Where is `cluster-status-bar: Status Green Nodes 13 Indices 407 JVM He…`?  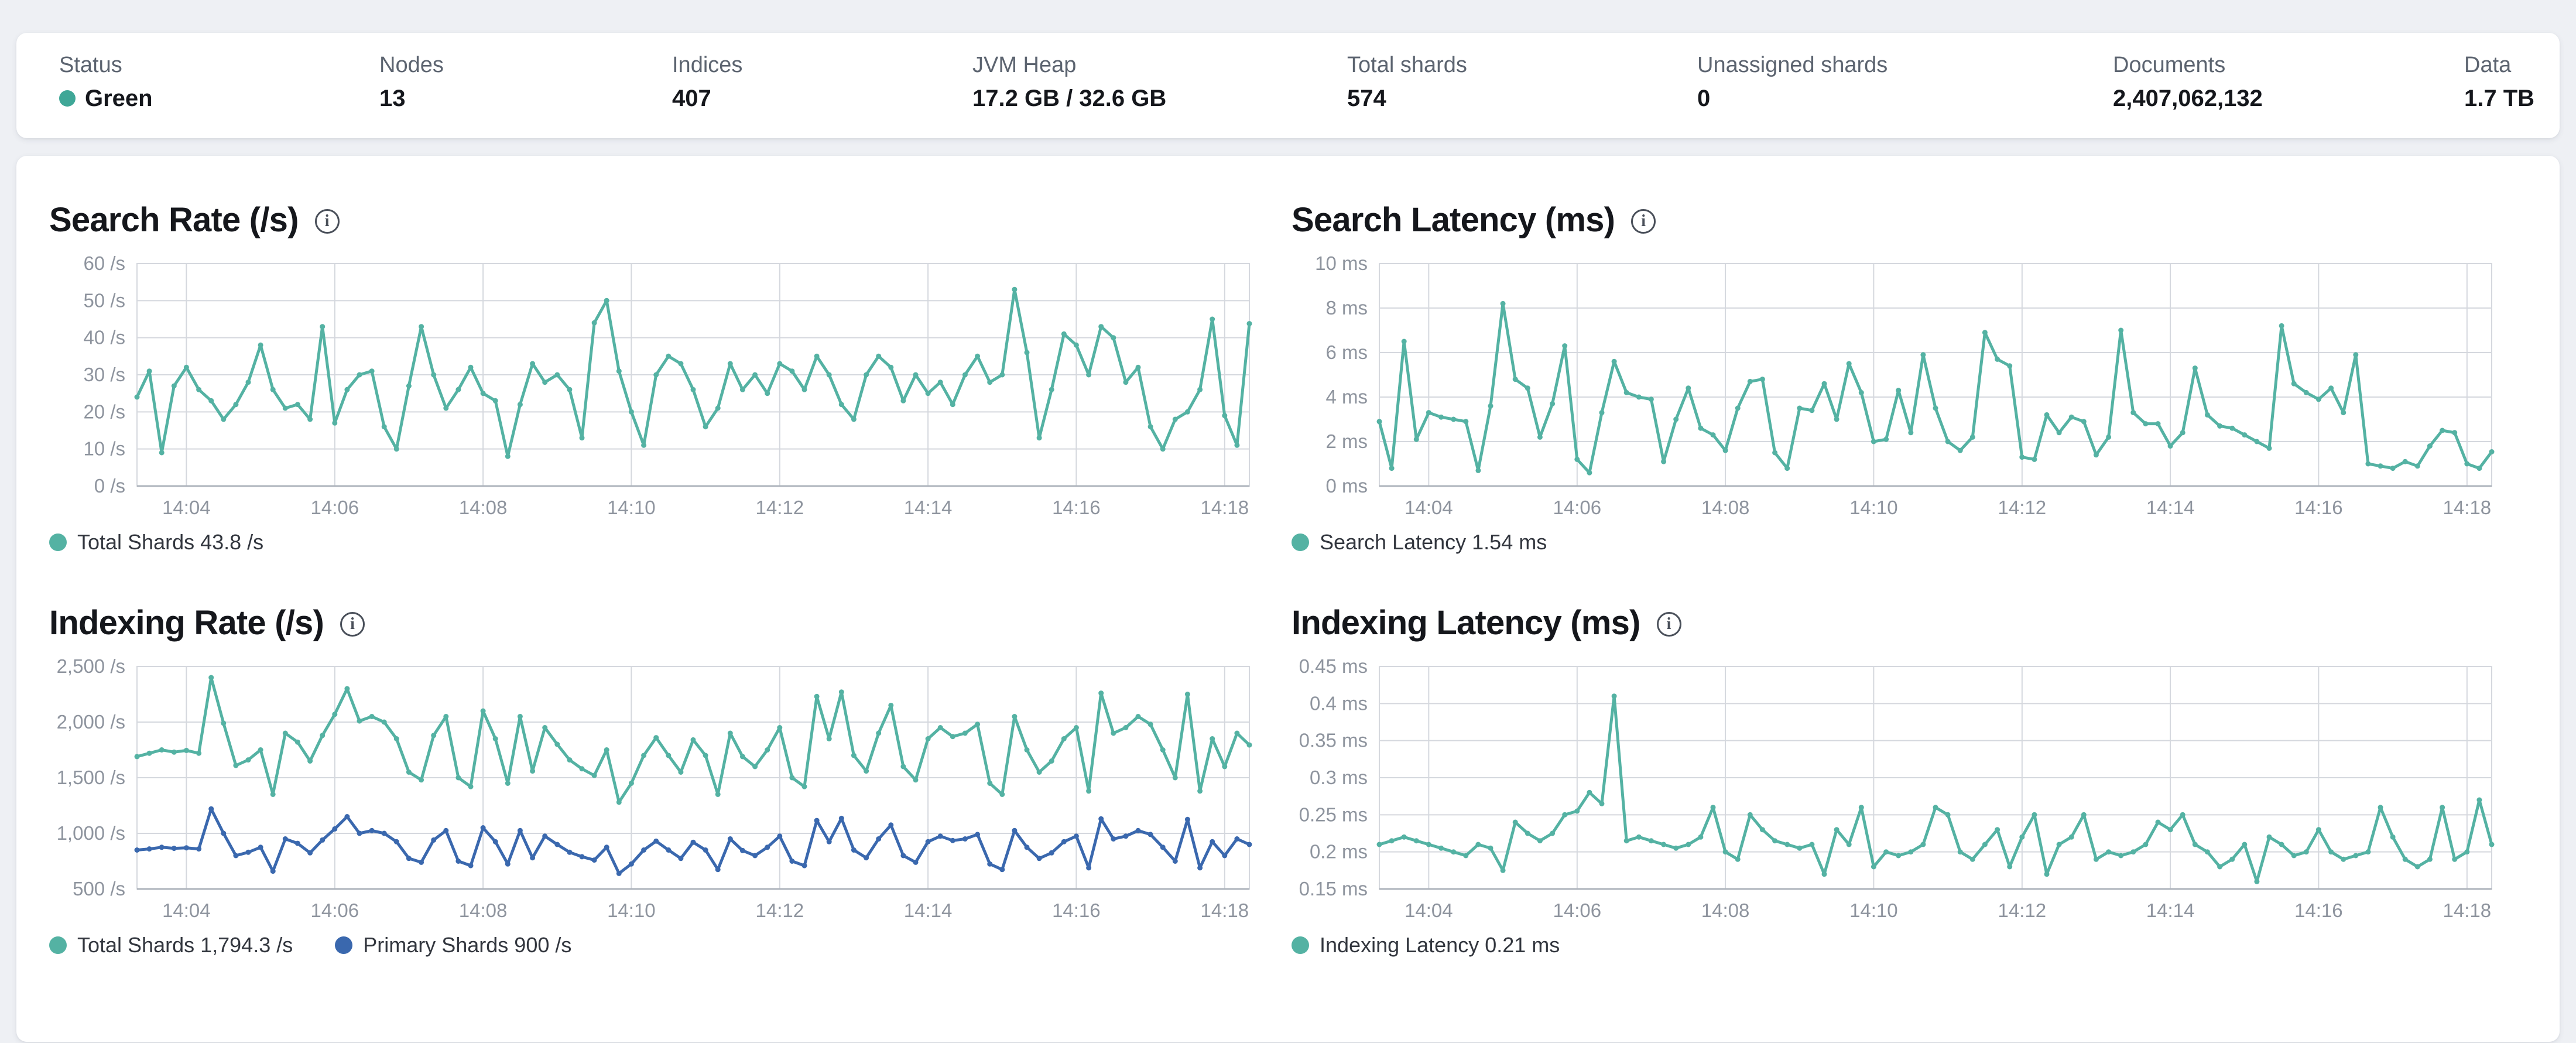
cluster-status-bar: Status Green Nodes 13 Indices 407 JVM He… is located at coordinates (1288, 85).